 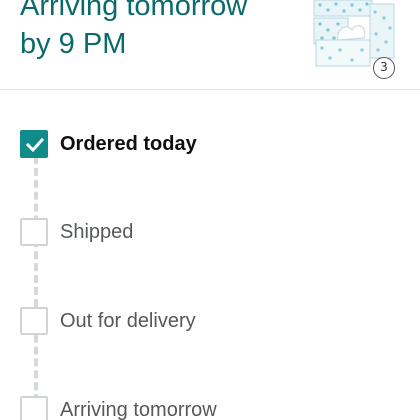 I want to click on step-arriving-checkbox, so click(x=34, y=408).